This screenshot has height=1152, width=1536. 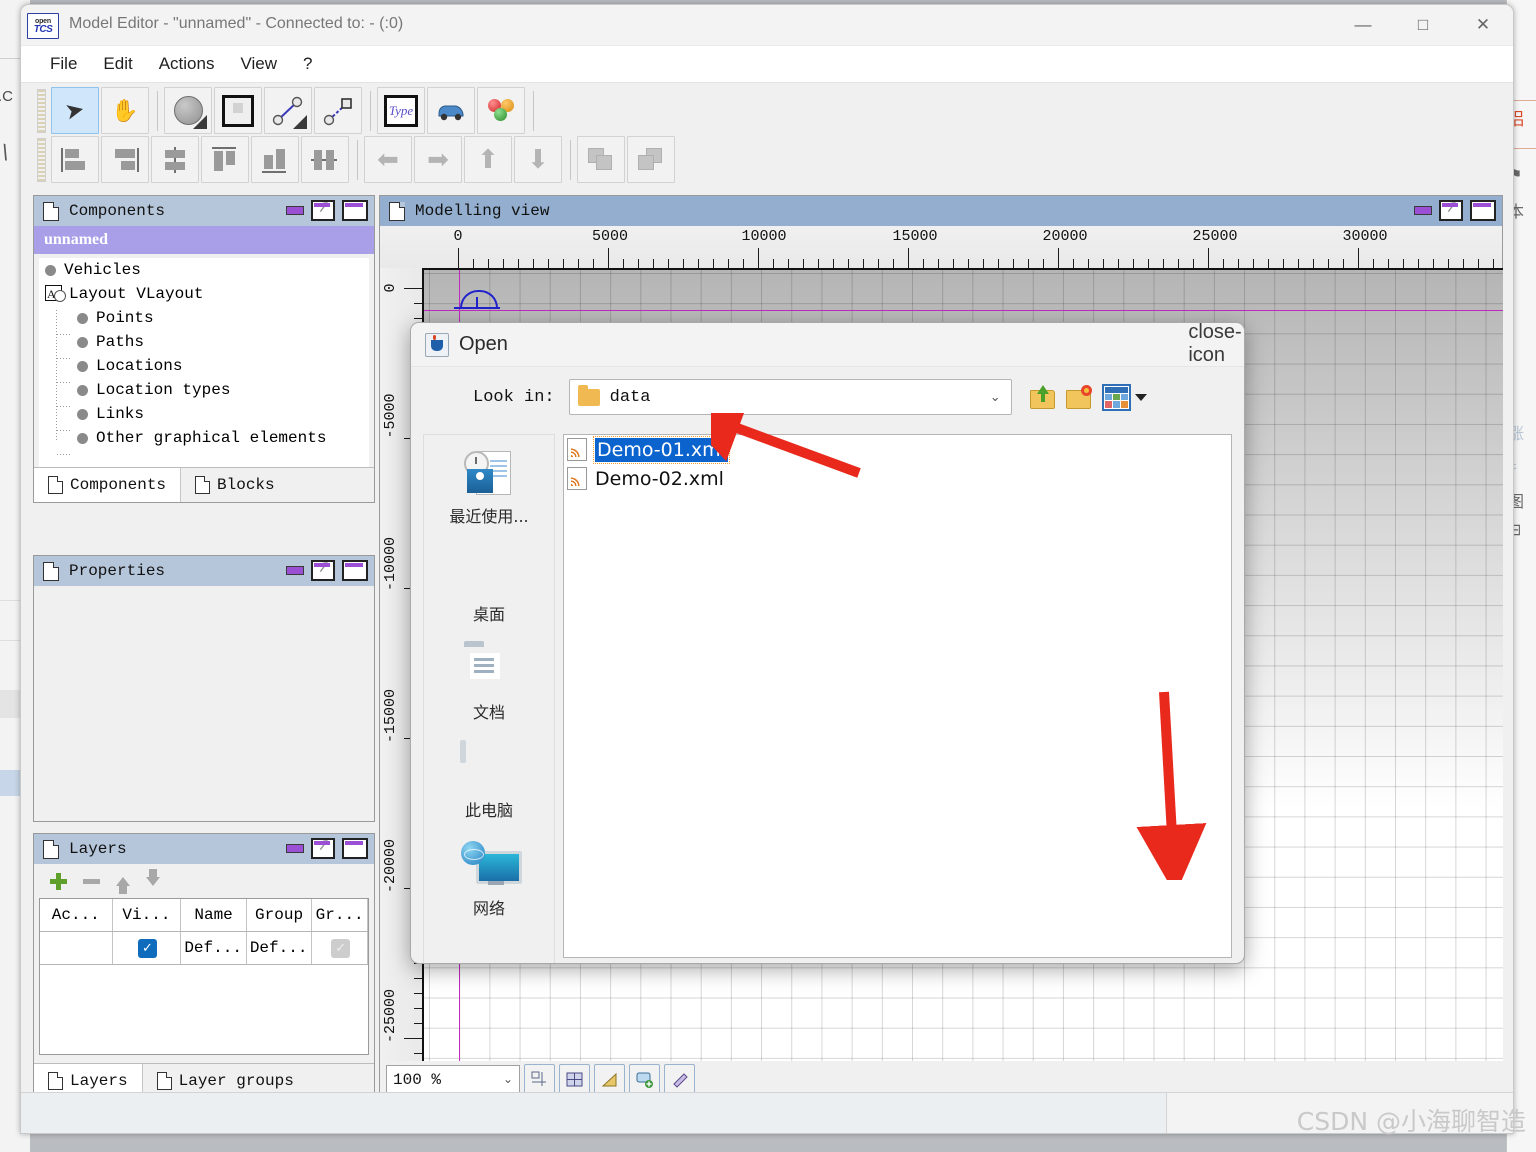 What do you see at coordinates (610, 236) in the screenshot?
I see `h-ruler-label: 5000` at bounding box center [610, 236].